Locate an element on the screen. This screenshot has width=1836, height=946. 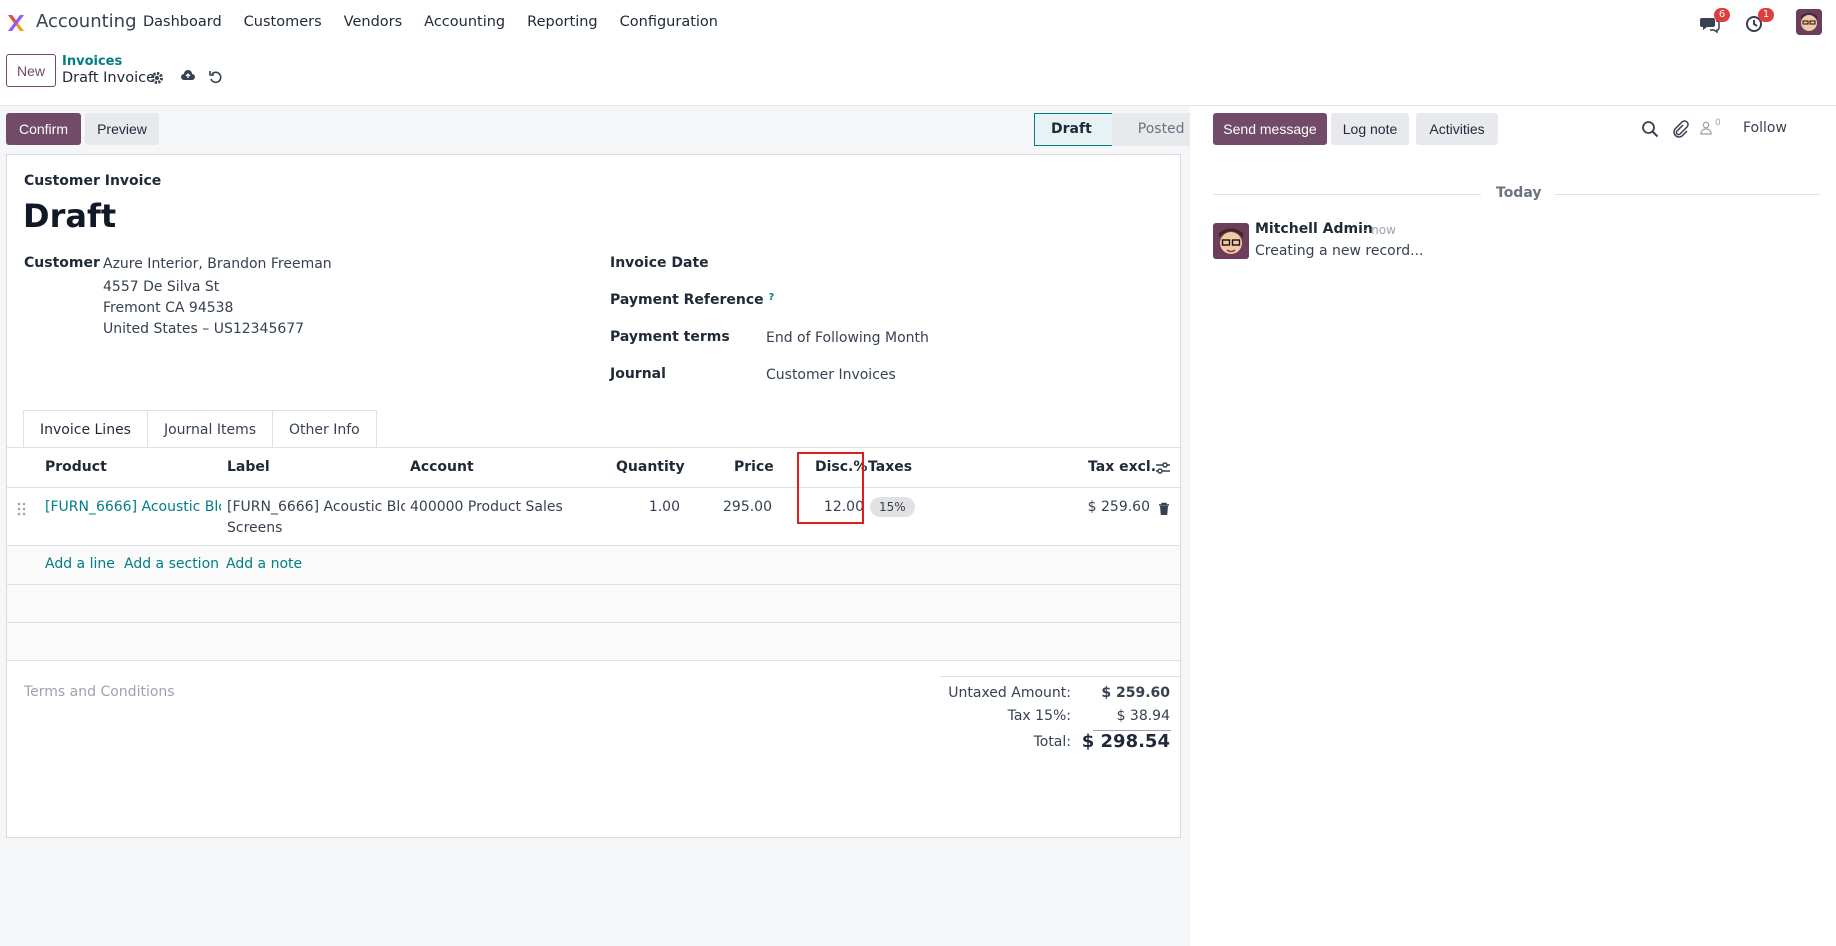
confirm-button: Confirm is located at coordinates (43, 129).